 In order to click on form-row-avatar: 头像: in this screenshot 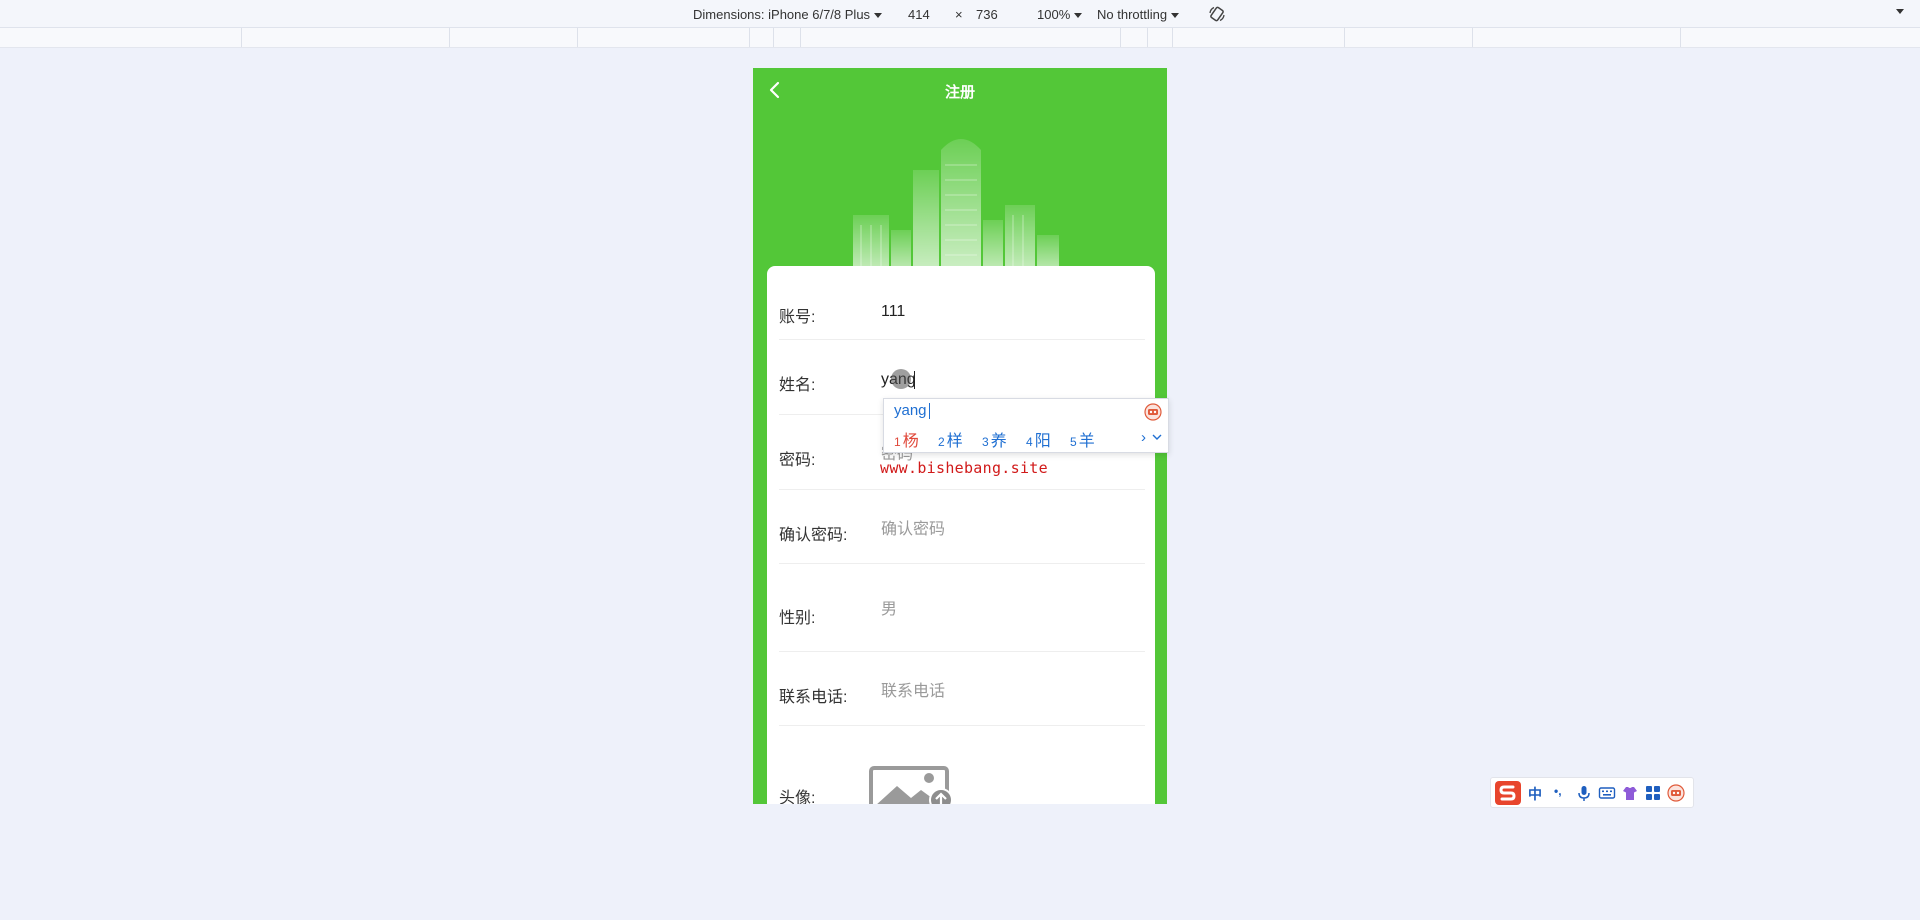, I will do `click(962, 765)`.